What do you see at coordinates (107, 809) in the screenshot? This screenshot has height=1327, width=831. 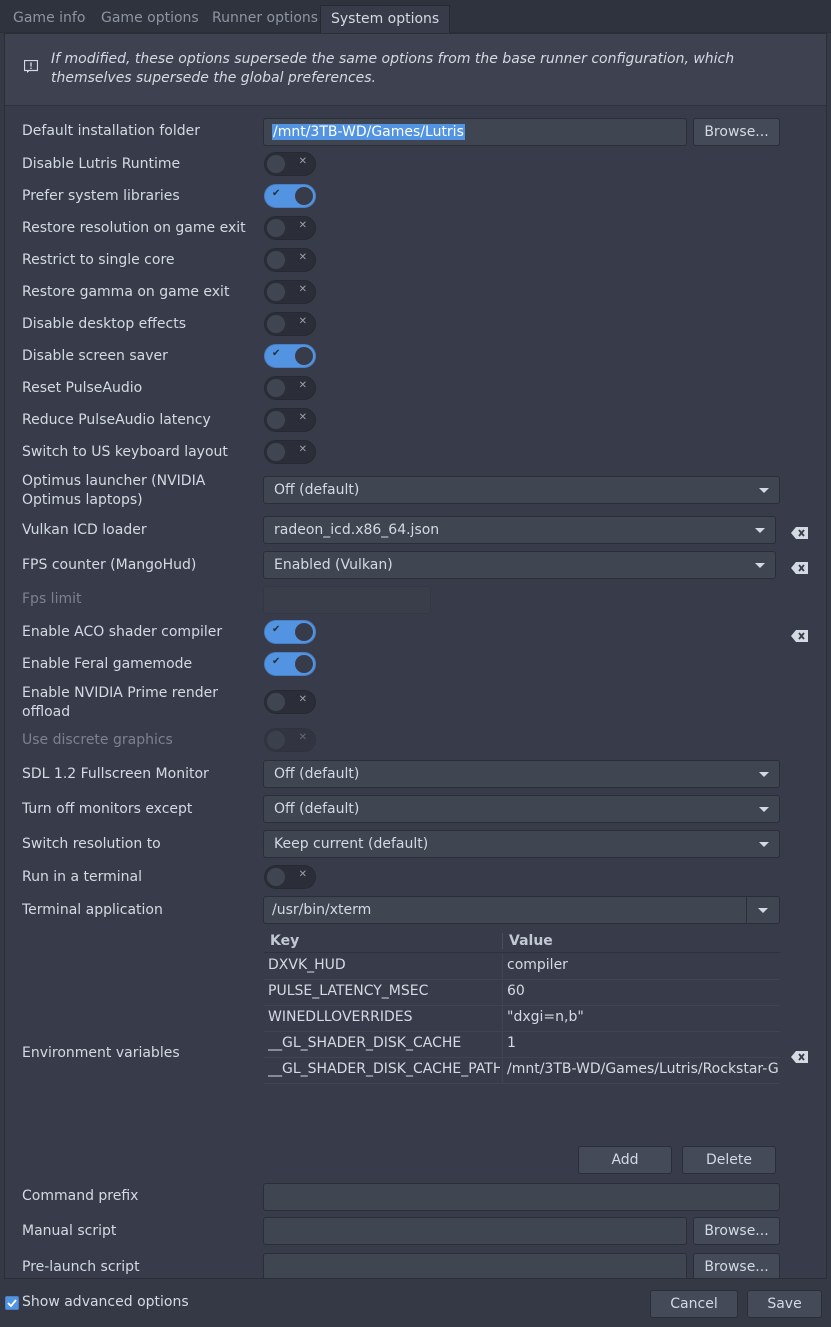 I see `monitors-except-label: Turn off monitors except` at bounding box center [107, 809].